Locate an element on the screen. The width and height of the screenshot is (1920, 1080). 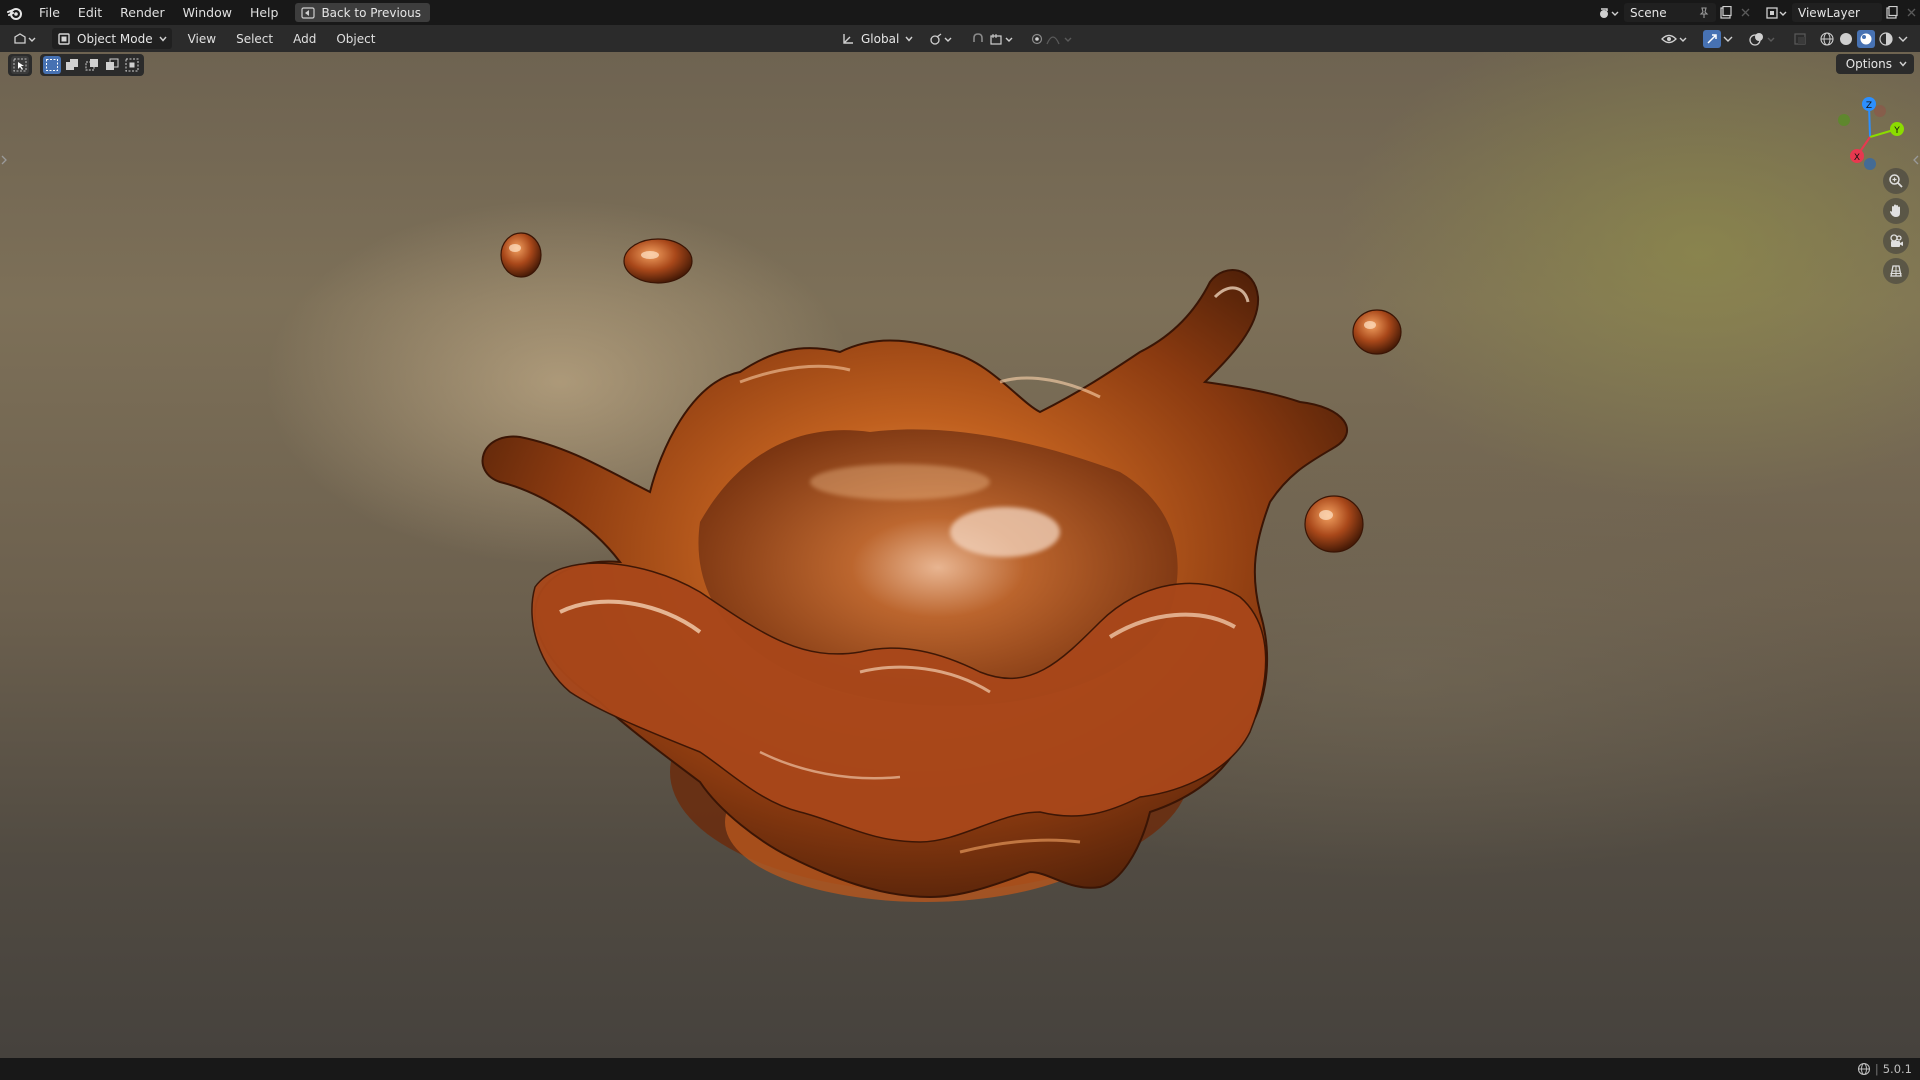
camera-icon is located at coordinates (1896, 240).